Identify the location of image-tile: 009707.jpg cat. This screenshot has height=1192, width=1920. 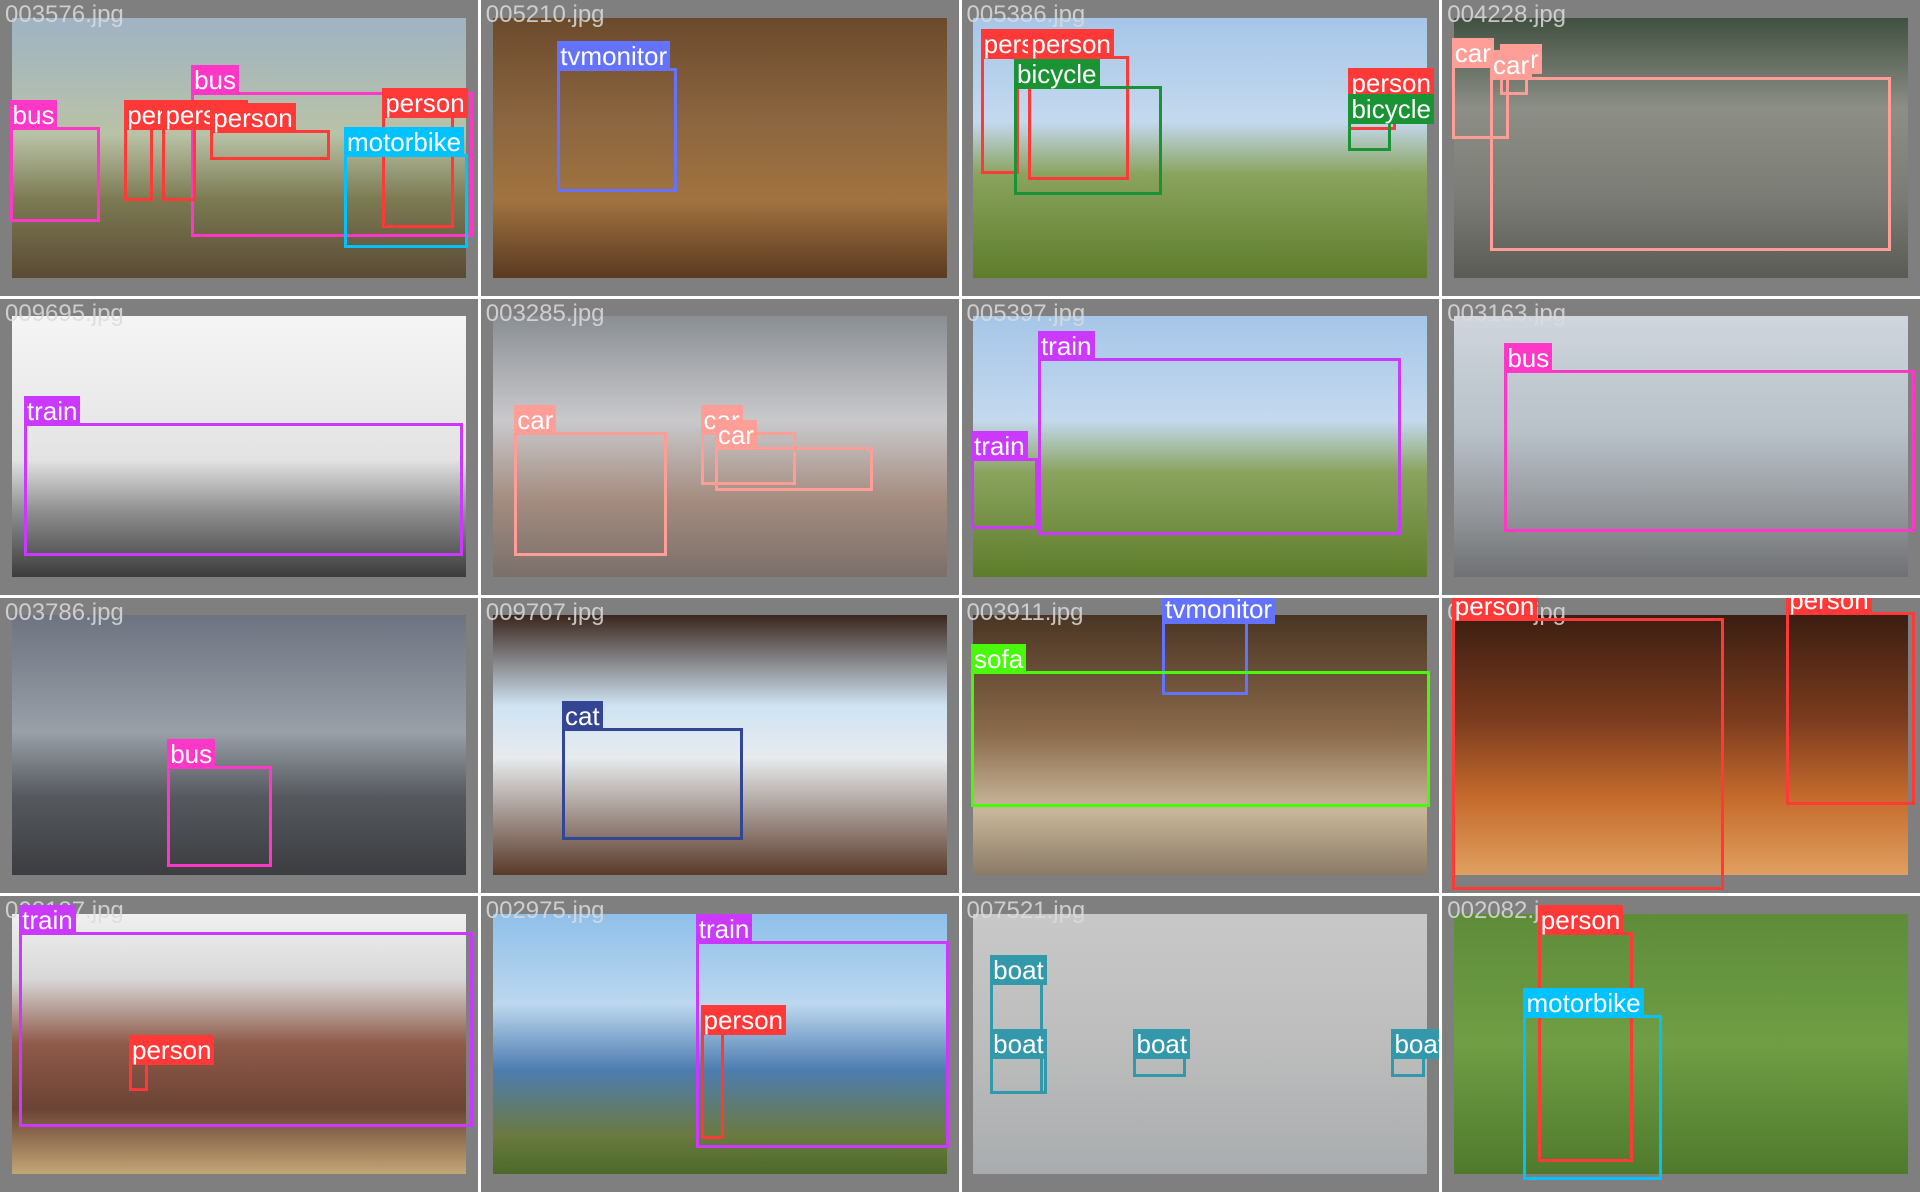
(719, 745).